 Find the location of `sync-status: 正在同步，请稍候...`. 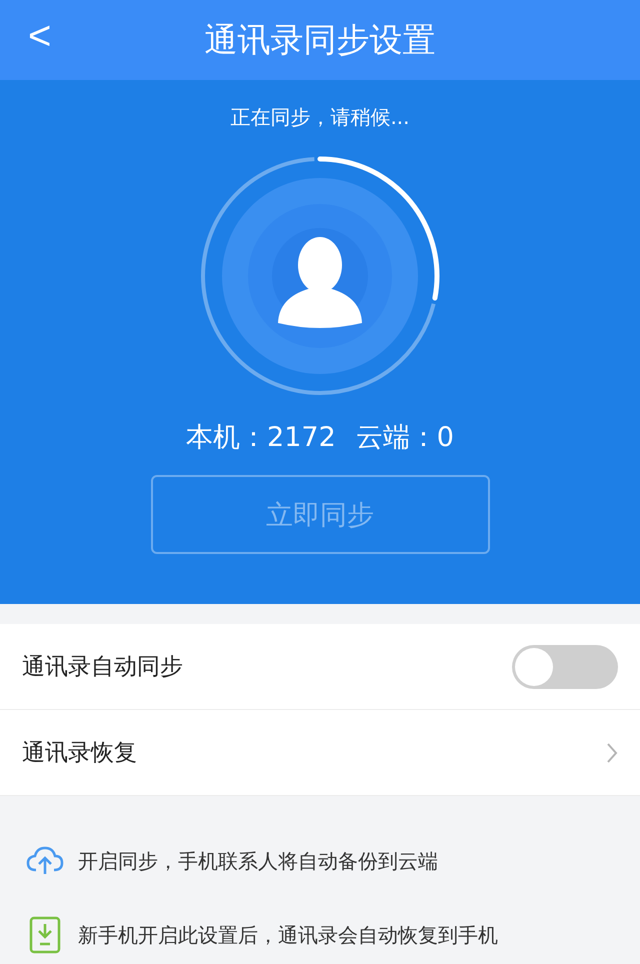

sync-status: 正在同步，请稍候... is located at coordinates (320, 117).